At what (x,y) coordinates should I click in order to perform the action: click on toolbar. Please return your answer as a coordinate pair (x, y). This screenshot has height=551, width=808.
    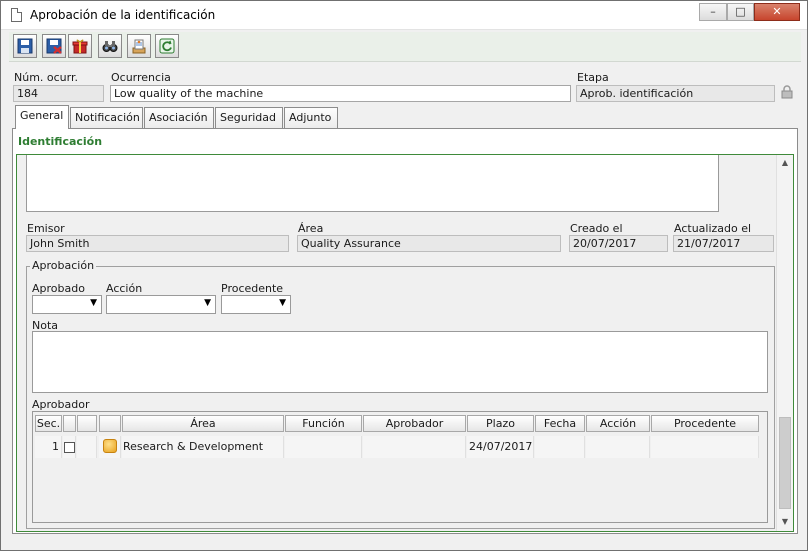
    Looking at the image, I should click on (405, 47).